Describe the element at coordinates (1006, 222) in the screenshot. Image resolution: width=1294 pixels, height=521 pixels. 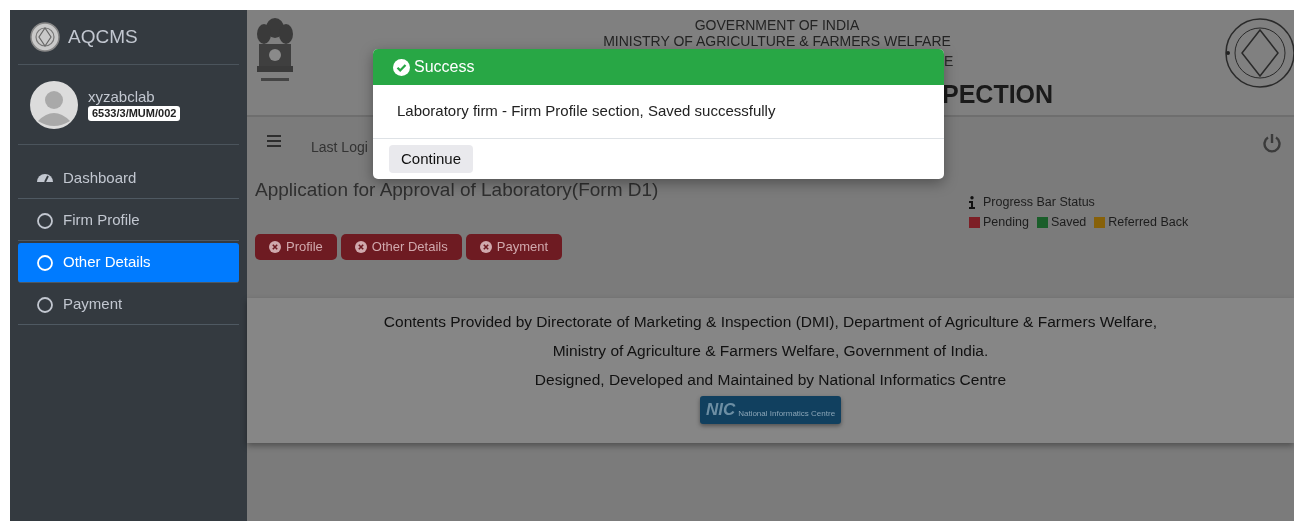
I see `legend-label: Pending` at that location.